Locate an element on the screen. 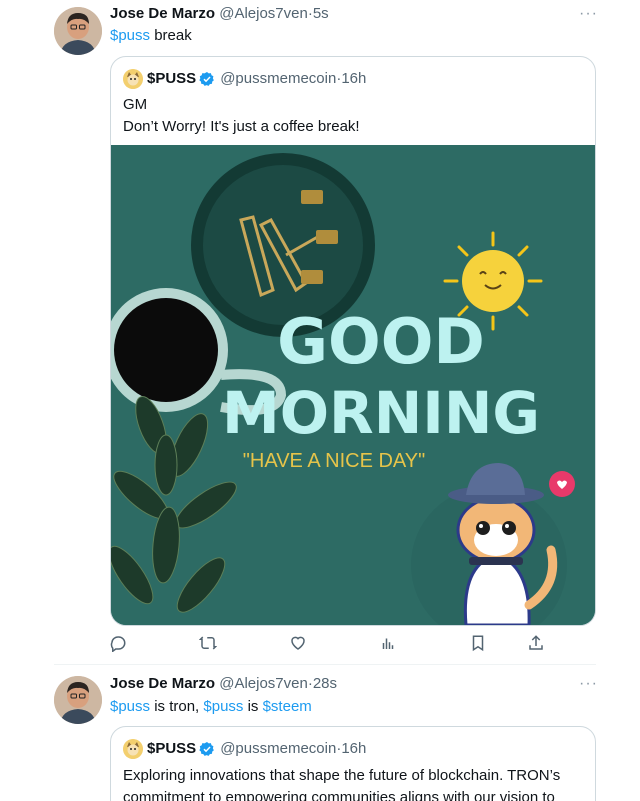 Image resolution: width=640 pixels, height=801 pixels. tweet-header: Jose De Marzo @Alejos7ven·28s is located at coordinates (223, 684).